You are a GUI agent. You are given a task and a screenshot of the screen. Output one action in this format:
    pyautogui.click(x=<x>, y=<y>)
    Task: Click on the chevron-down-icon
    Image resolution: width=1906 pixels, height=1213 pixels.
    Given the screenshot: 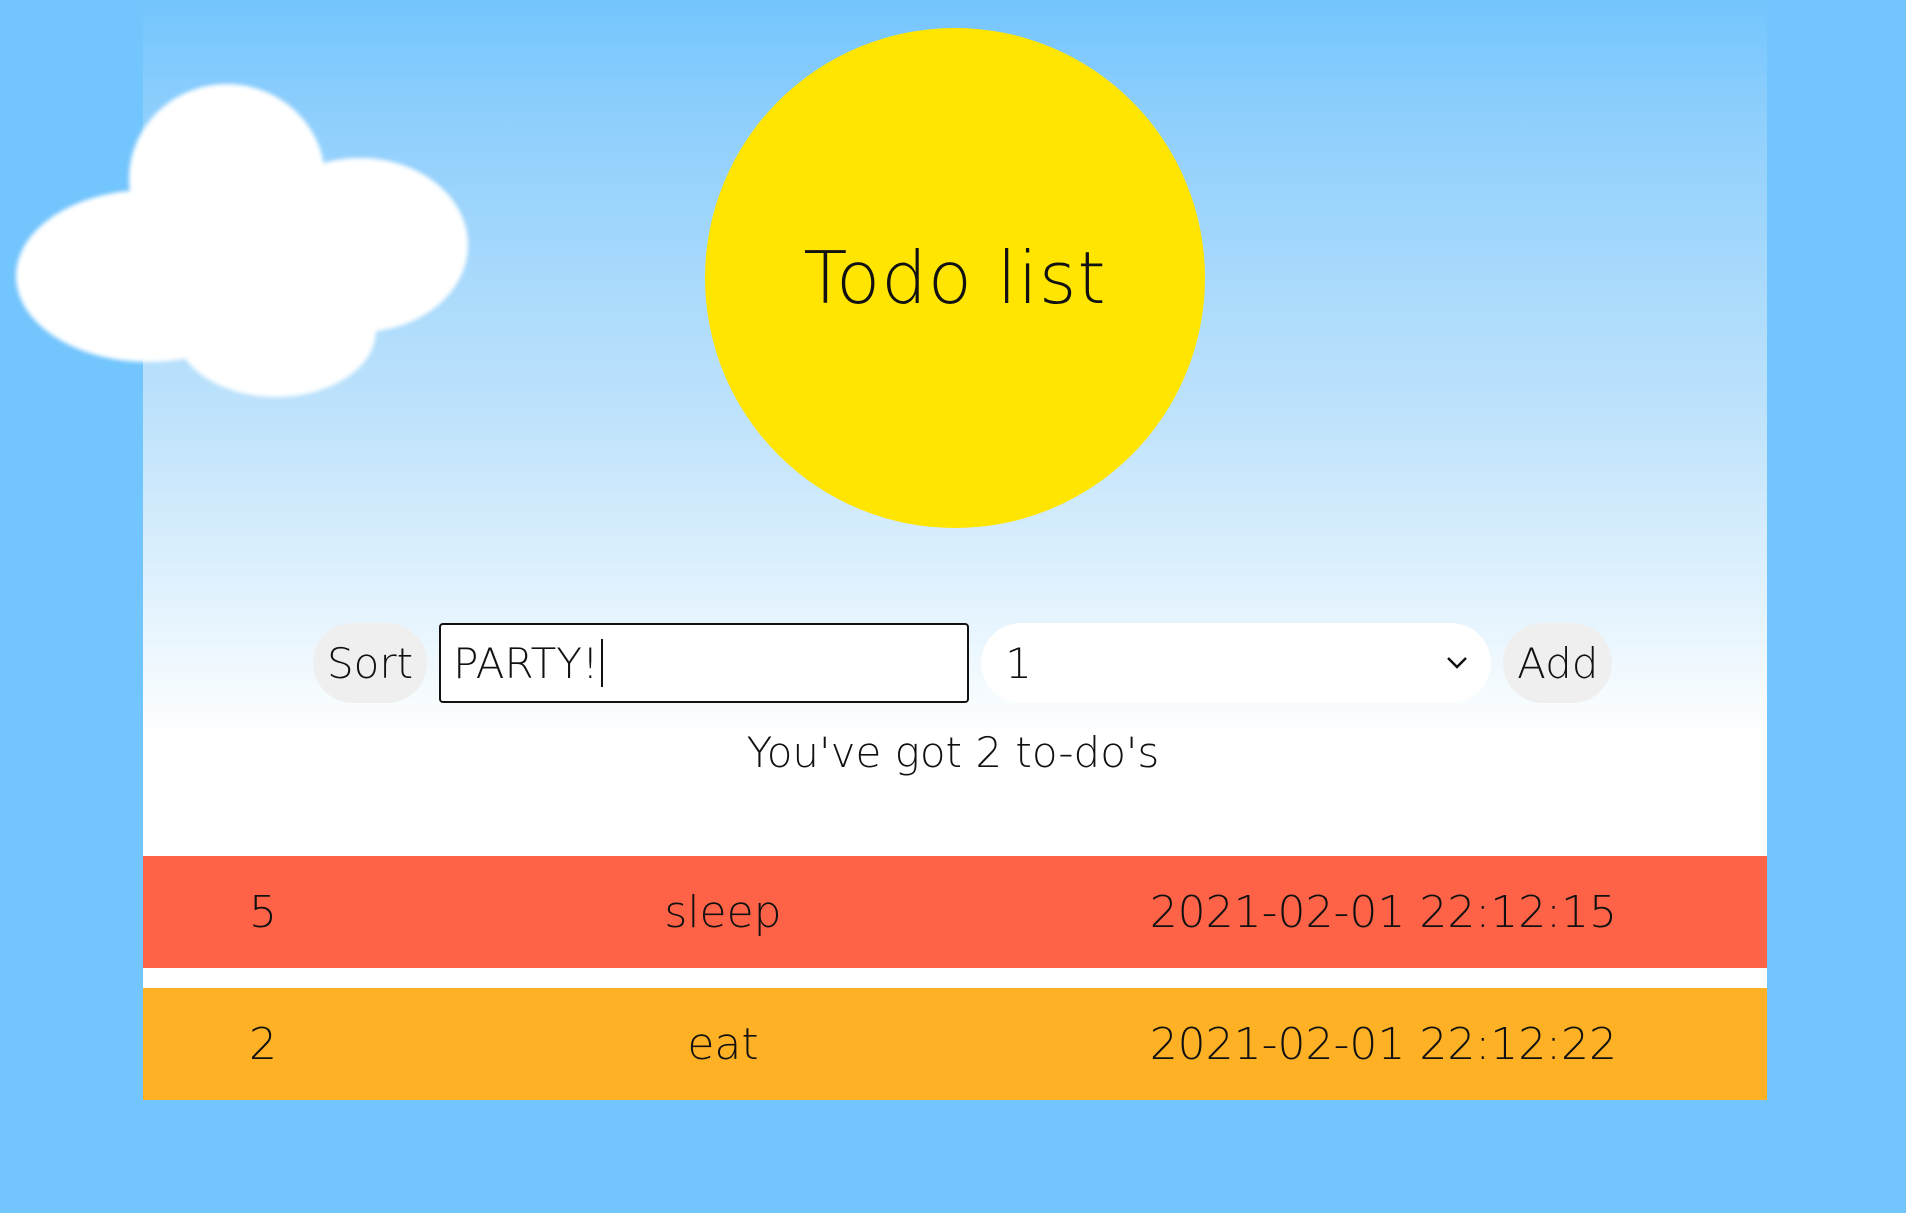 What is the action you would take?
    pyautogui.click(x=1457, y=663)
    